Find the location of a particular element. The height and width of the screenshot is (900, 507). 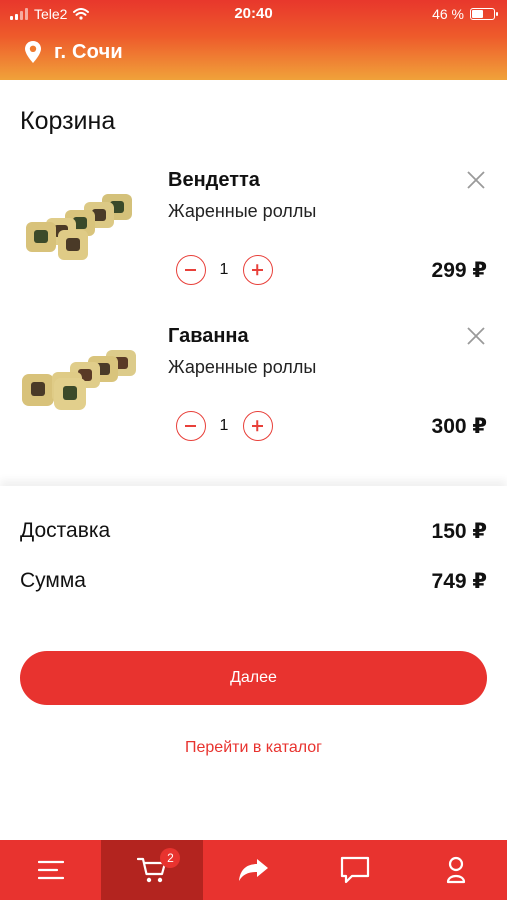

cart-count-badge: 2 is located at coordinates (170, 858).